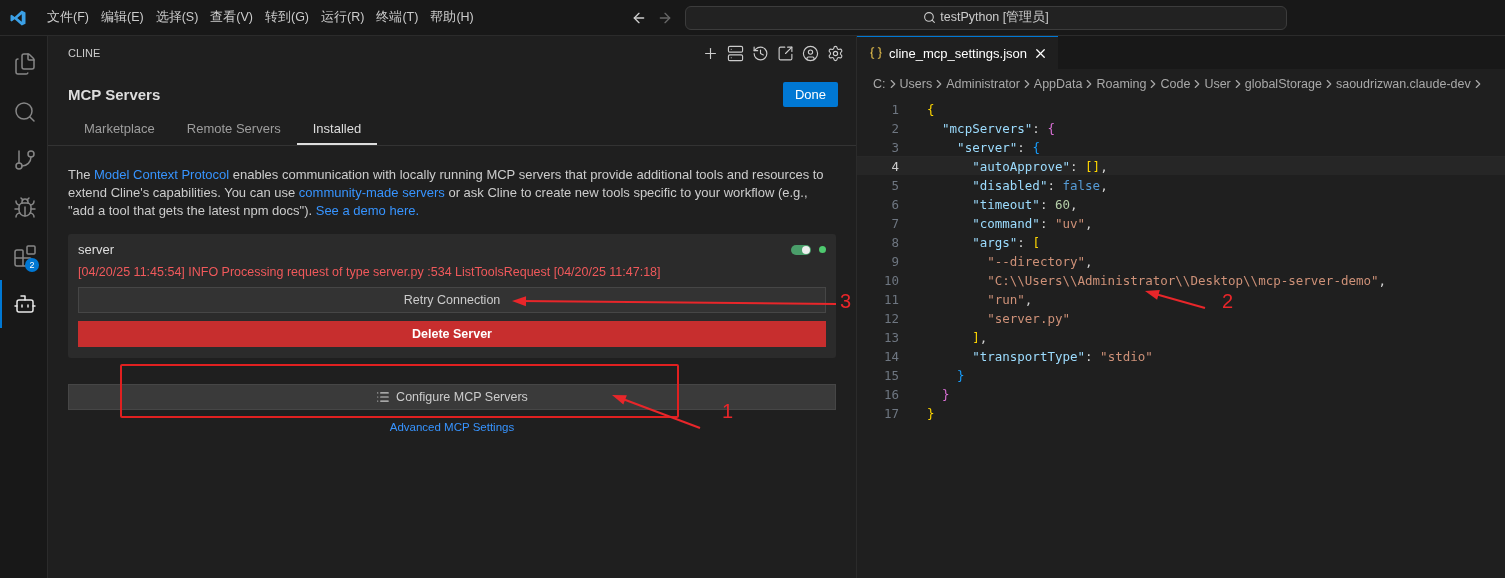  I want to click on bug-icon, so click(24, 208).